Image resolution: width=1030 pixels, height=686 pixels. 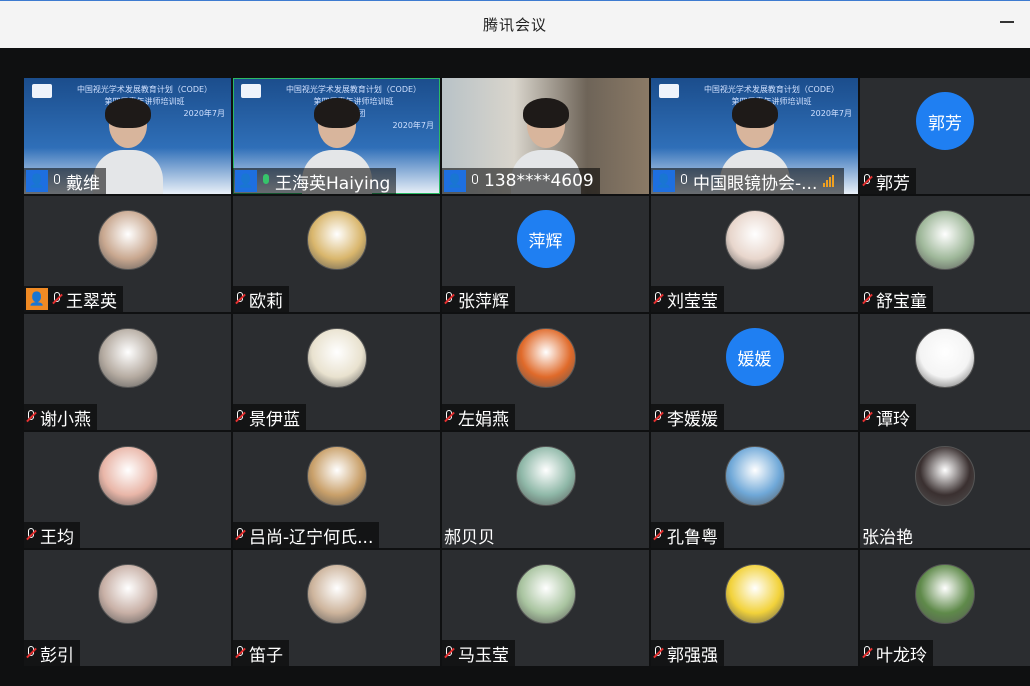 I want to click on participant-namebar: 谭玲, so click(x=888, y=417).